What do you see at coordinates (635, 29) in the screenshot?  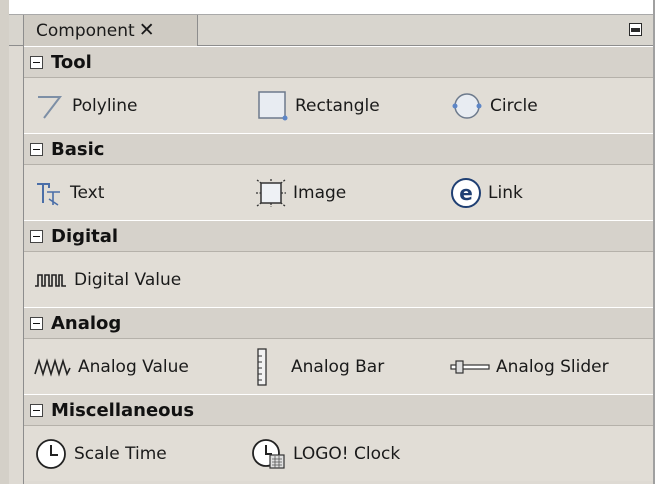 I see `minimize-icon` at bounding box center [635, 29].